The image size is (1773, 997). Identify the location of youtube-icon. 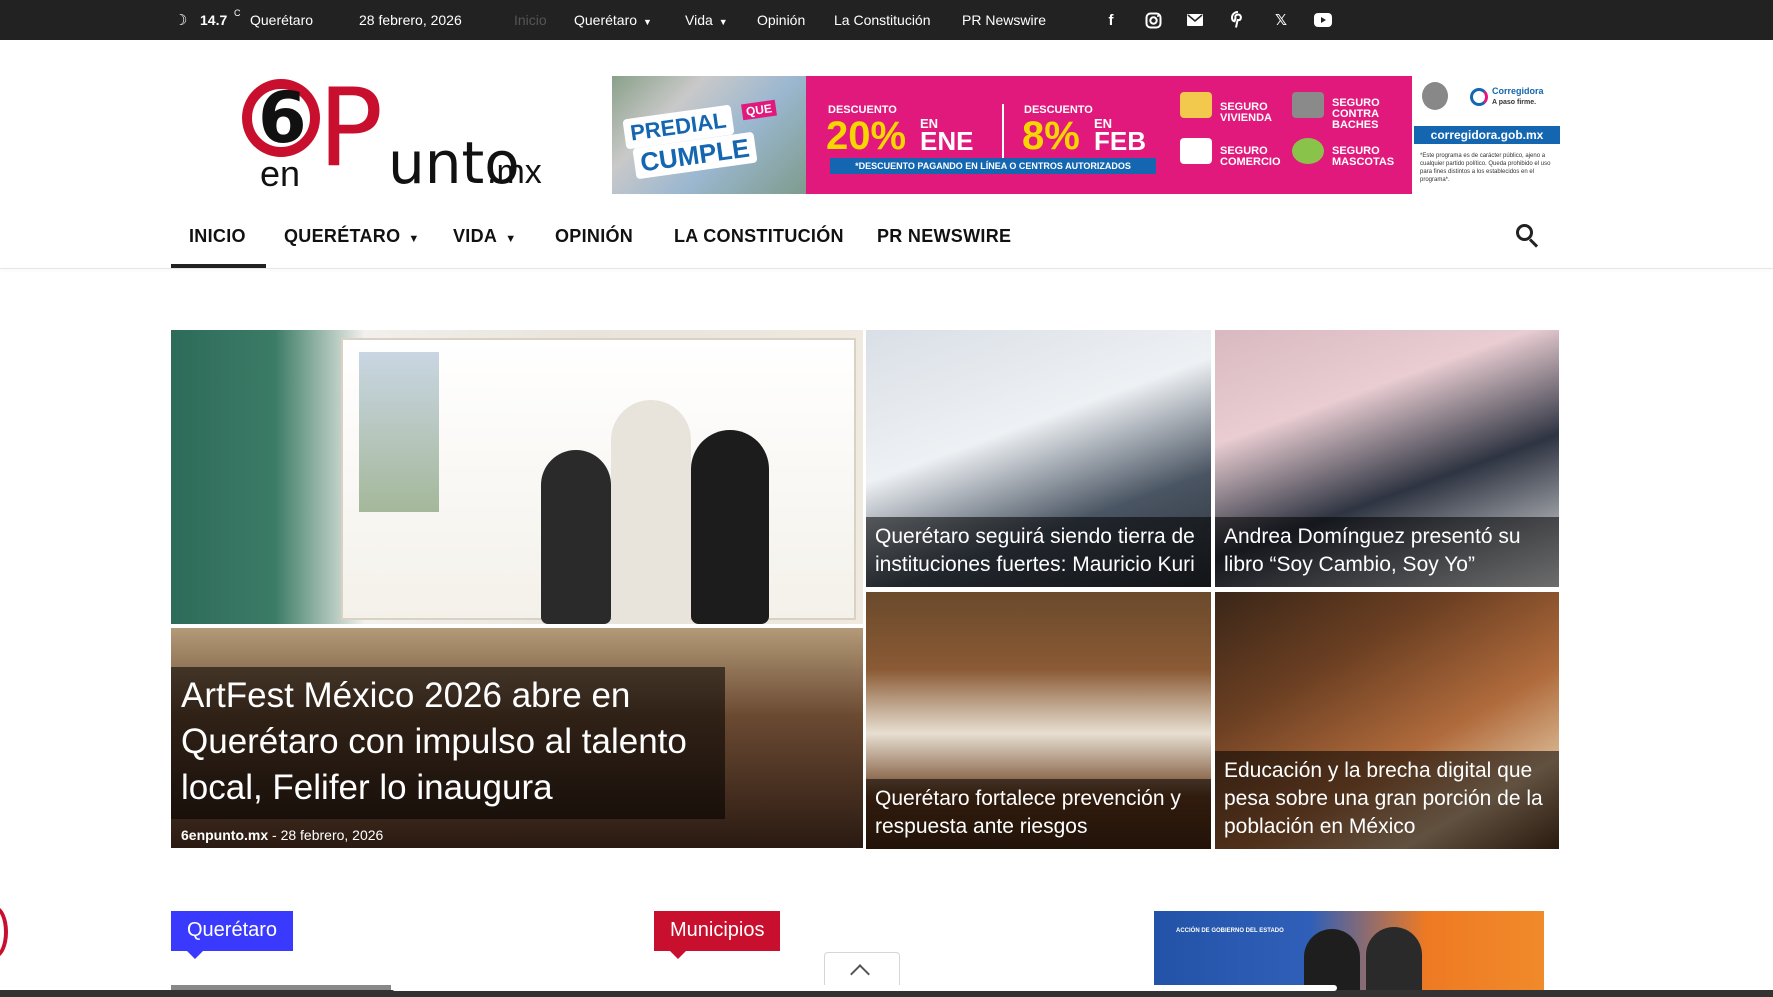
(1323, 20).